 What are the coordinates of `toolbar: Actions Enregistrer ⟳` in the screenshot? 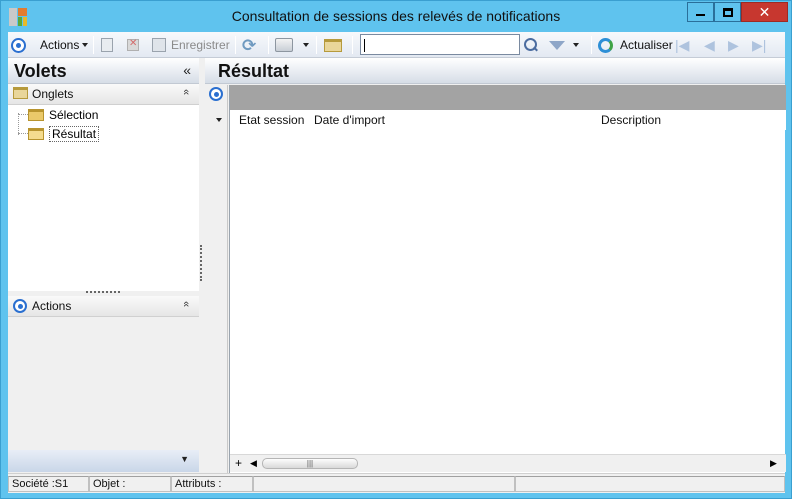 It's located at (396, 45).